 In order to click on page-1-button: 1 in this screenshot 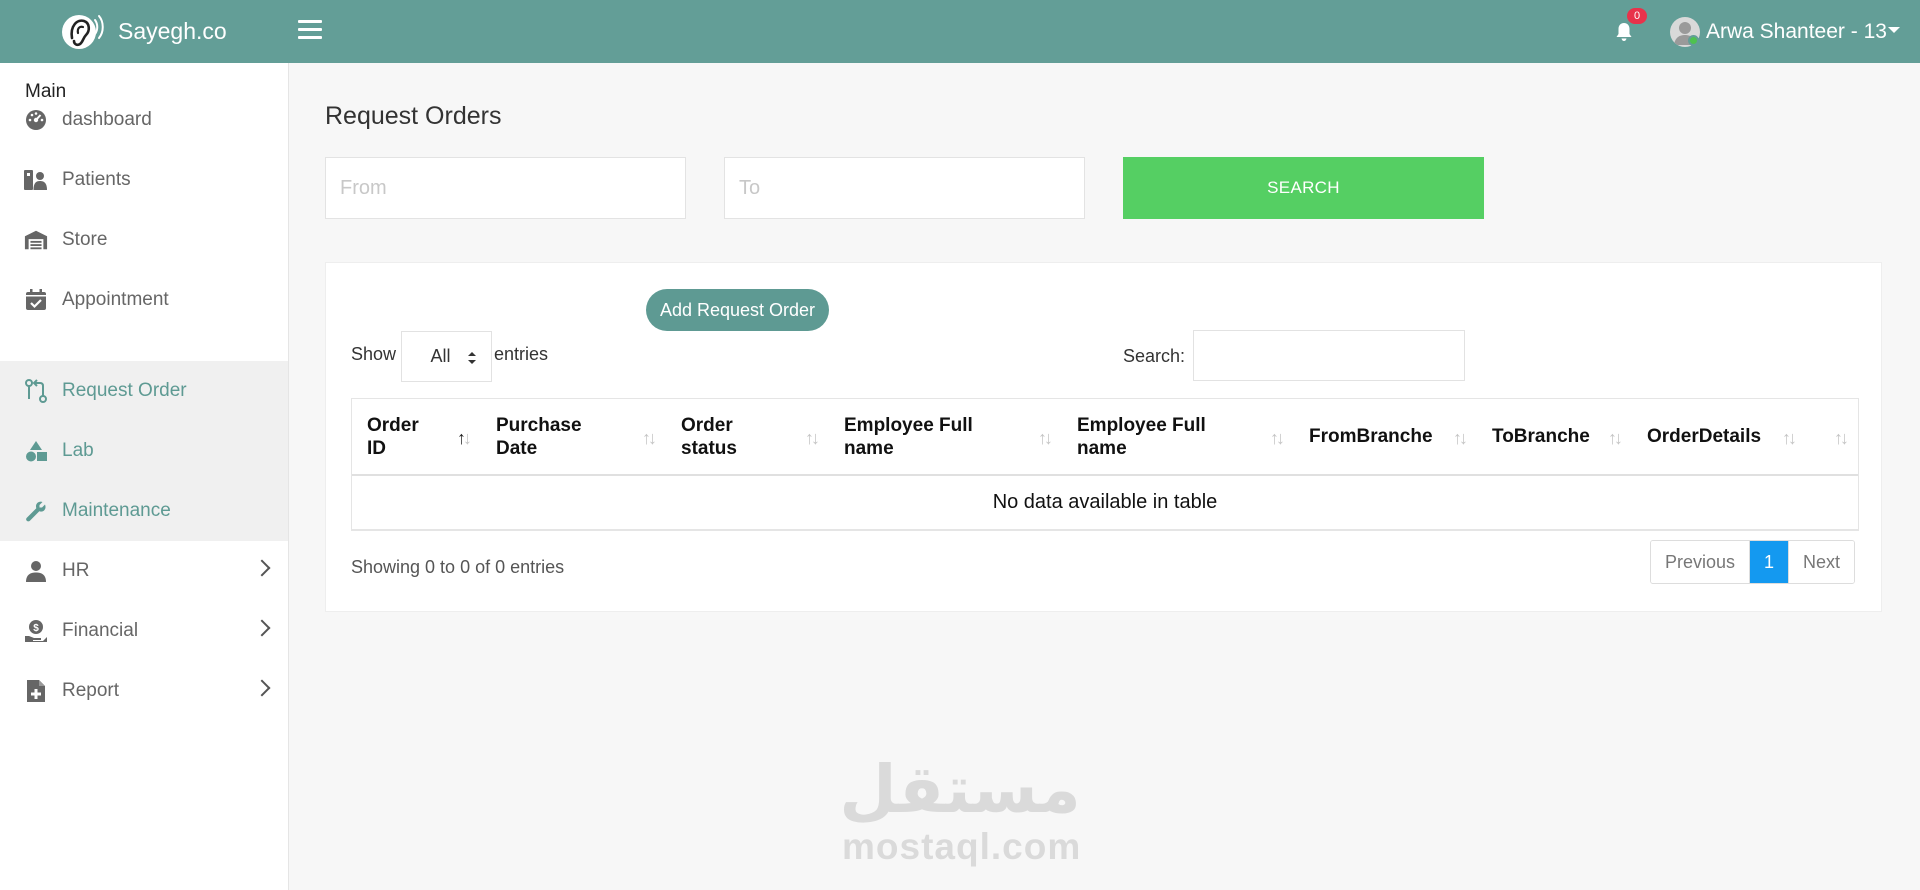, I will do `click(1769, 562)`.